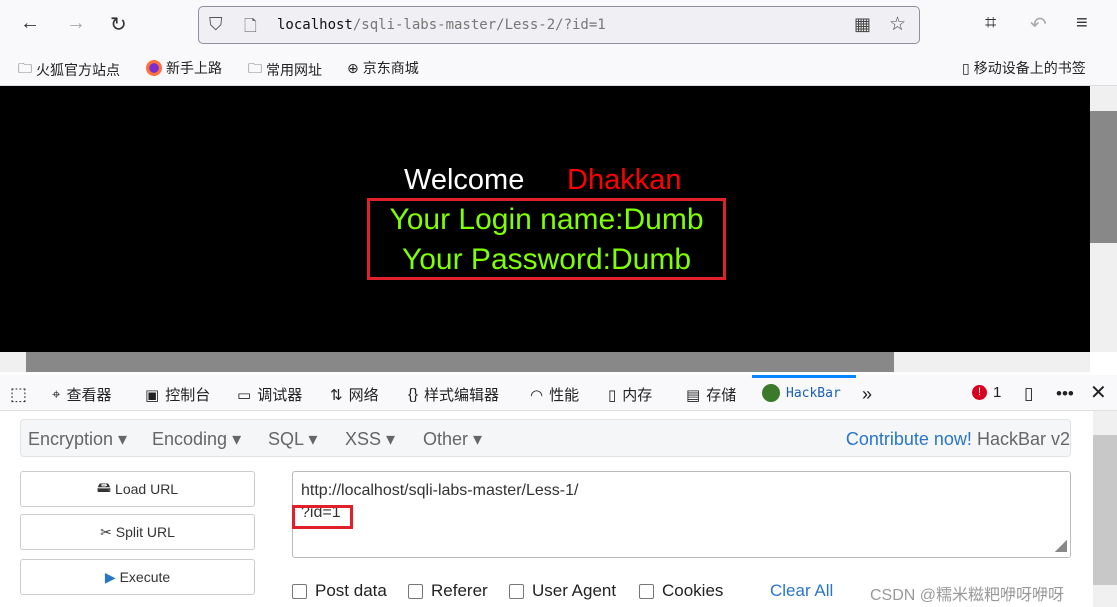 This screenshot has height=607, width=1117. I want to click on error-icon: !, so click(979, 392).